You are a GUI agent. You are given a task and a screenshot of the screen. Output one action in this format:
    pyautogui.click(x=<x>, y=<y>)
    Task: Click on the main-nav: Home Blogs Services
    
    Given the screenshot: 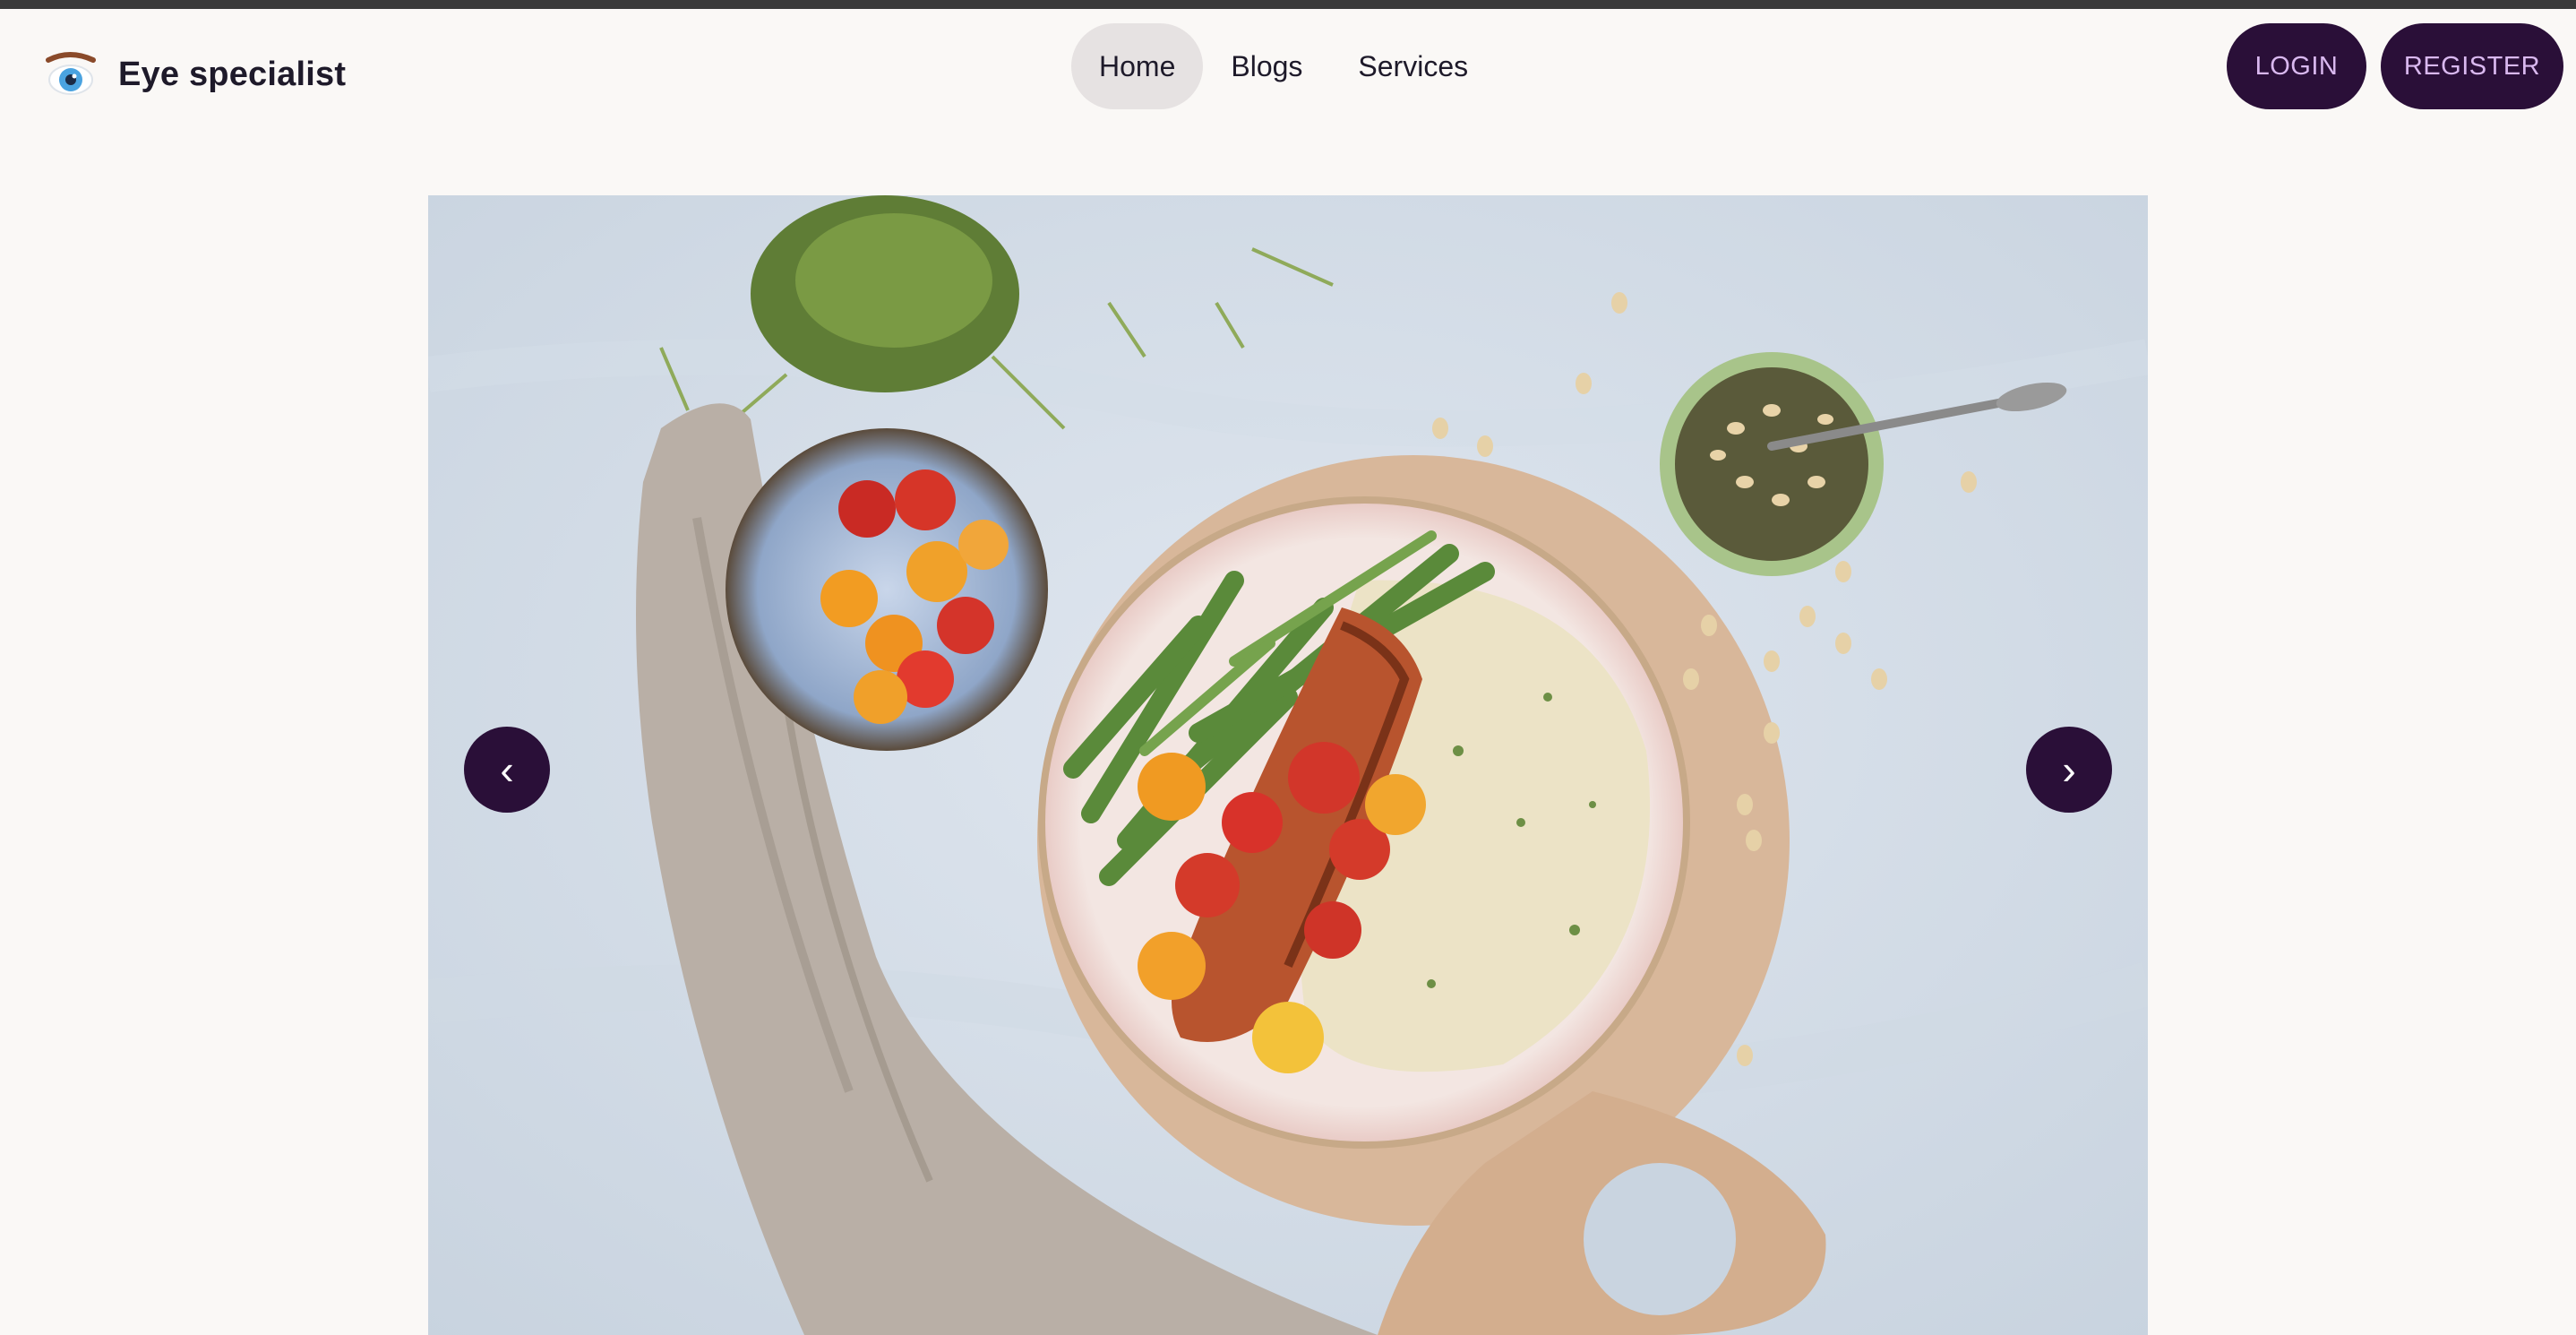 What is the action you would take?
    pyautogui.click(x=1283, y=66)
    